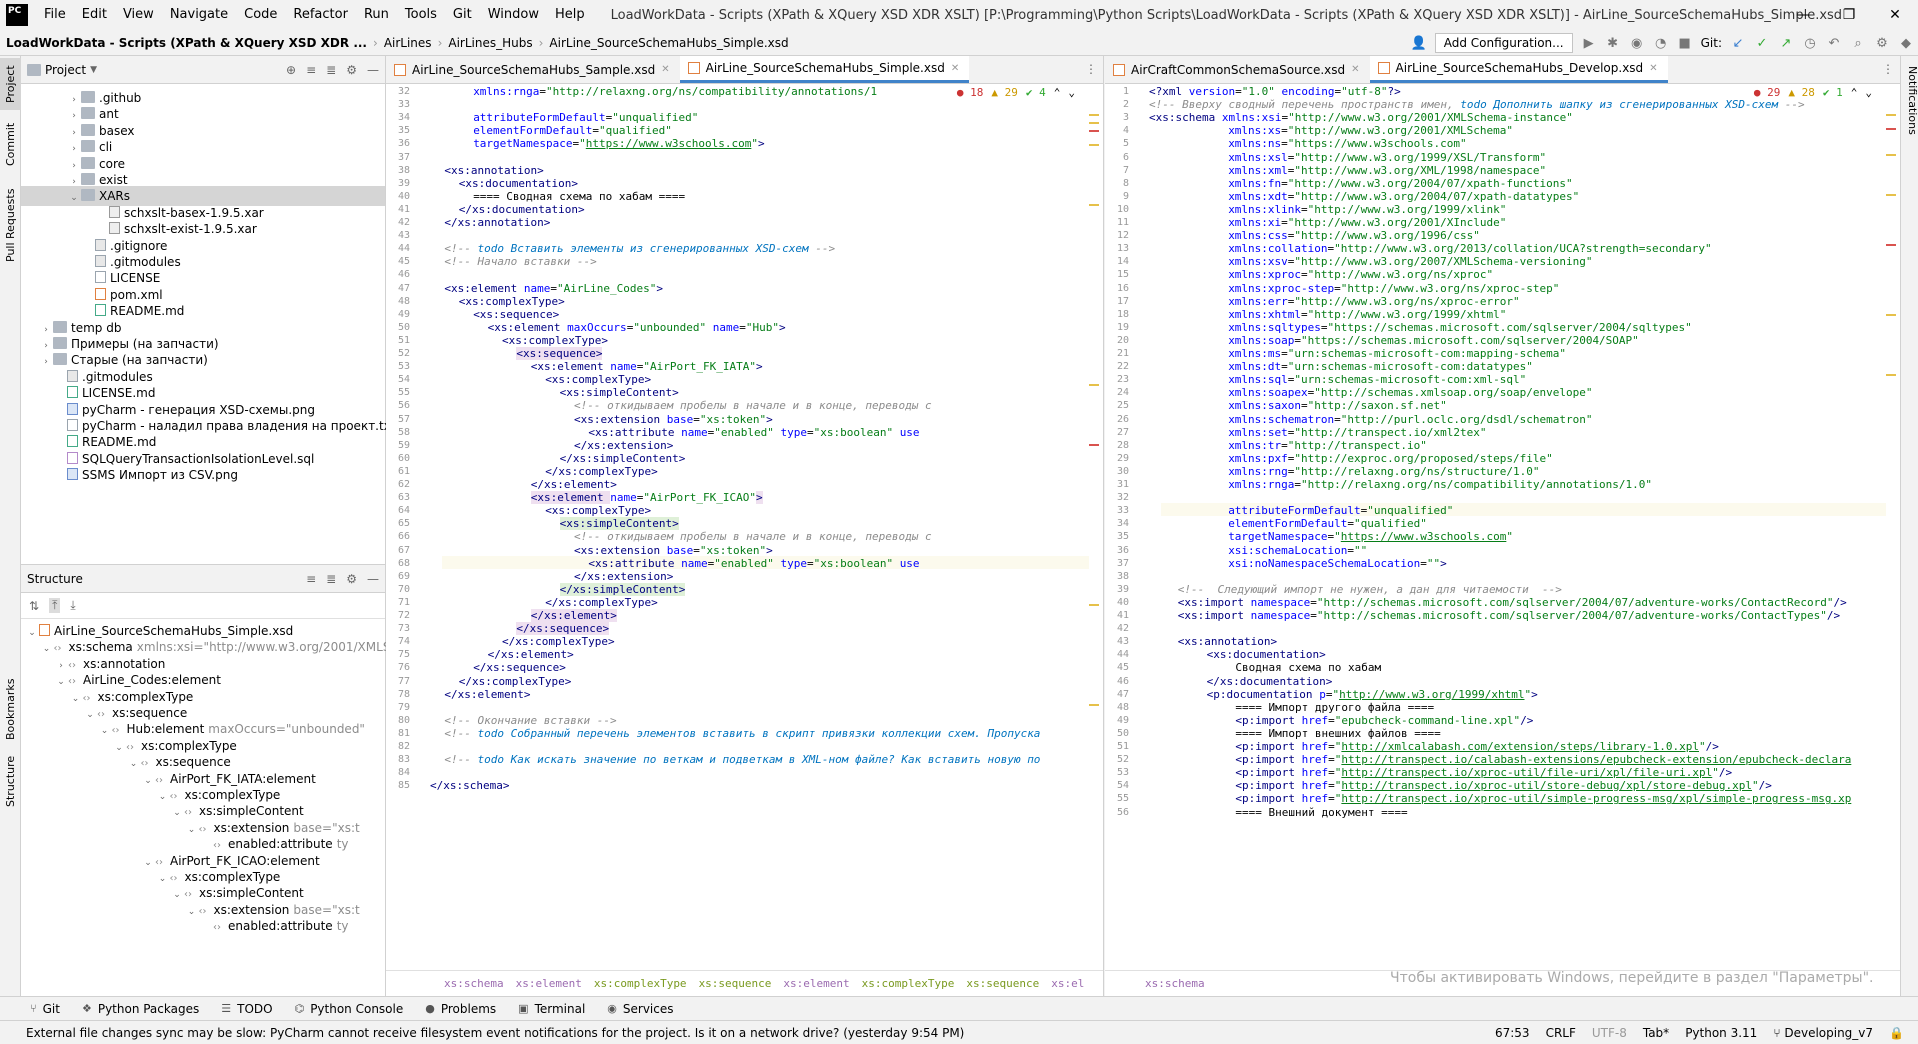 The image size is (1918, 1044). I want to click on sort-alpha-icon: ⇅, so click(34, 606).